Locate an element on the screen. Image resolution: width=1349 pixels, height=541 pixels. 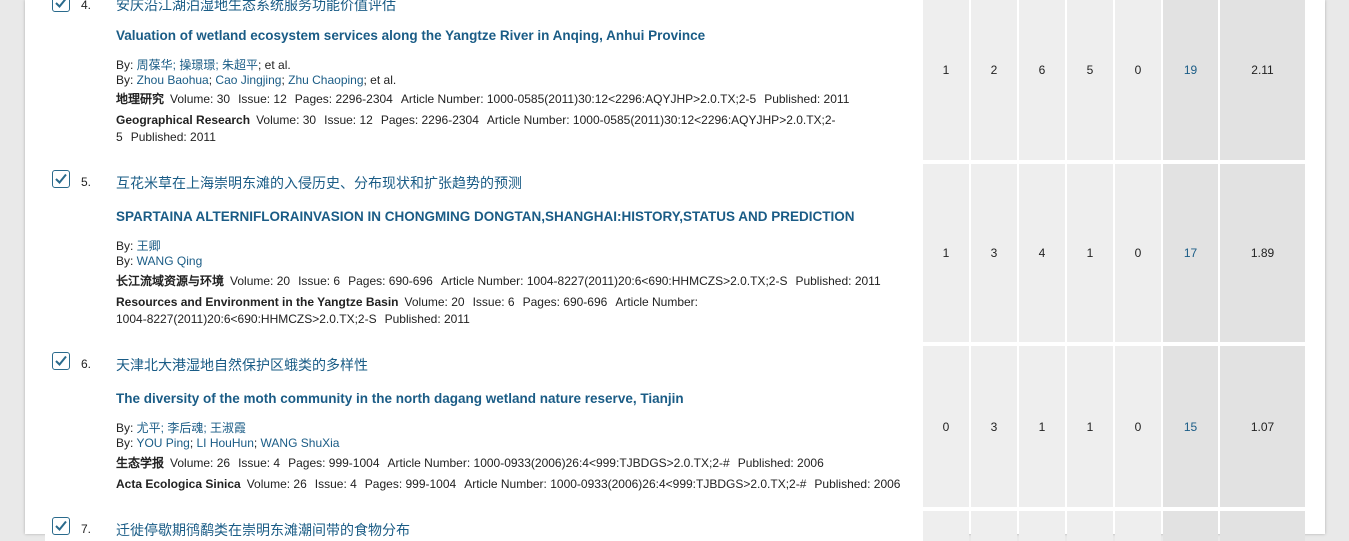
record-details: 7. 迁徙停歇期鸻鹬类在崇明东滩潮间带的食物分布 is located at coordinates (484, 526).